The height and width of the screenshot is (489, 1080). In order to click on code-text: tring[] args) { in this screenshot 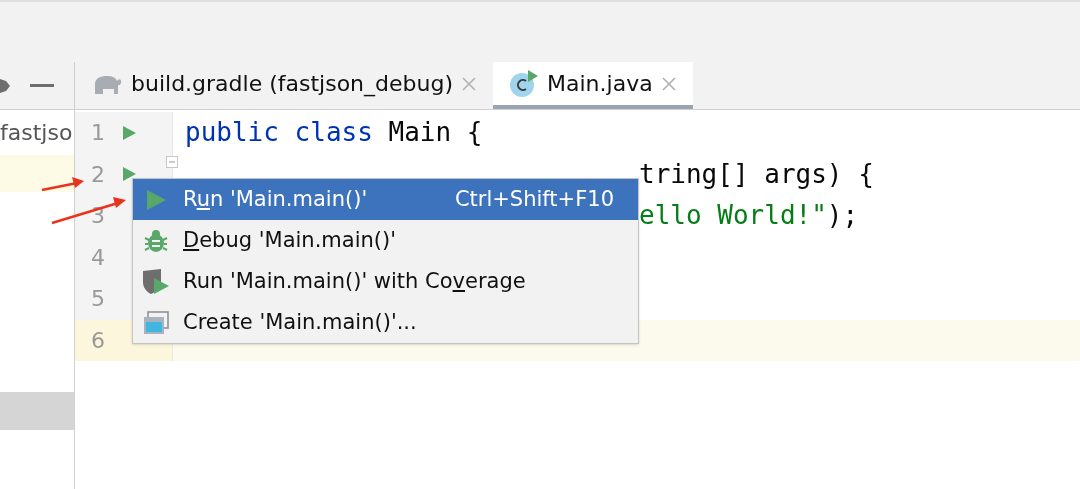, I will do `click(756, 174)`.